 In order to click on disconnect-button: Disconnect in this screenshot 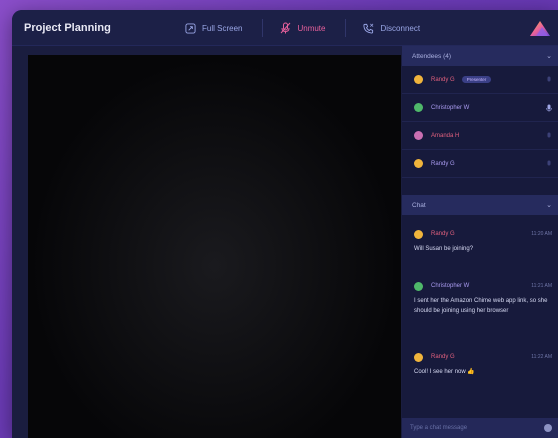, I will do `click(391, 28)`.